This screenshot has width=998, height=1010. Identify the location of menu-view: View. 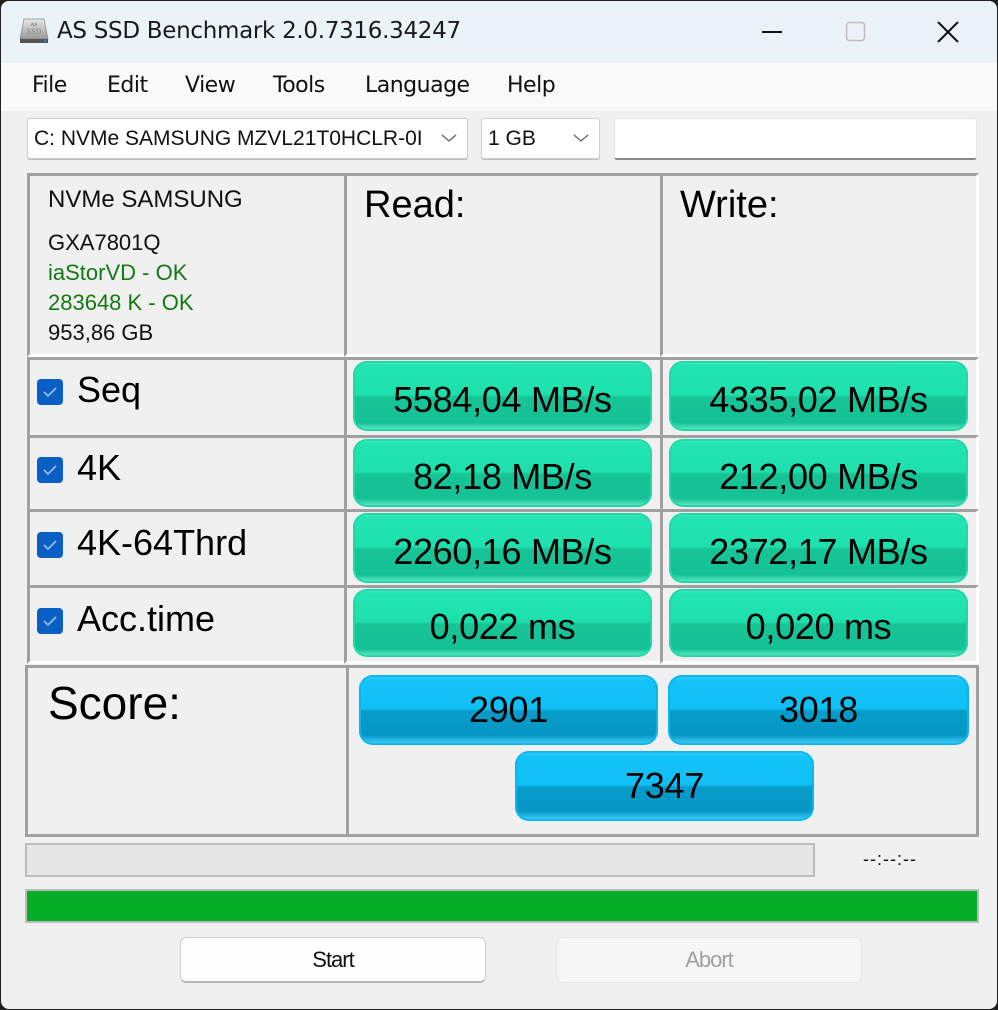
(210, 85).